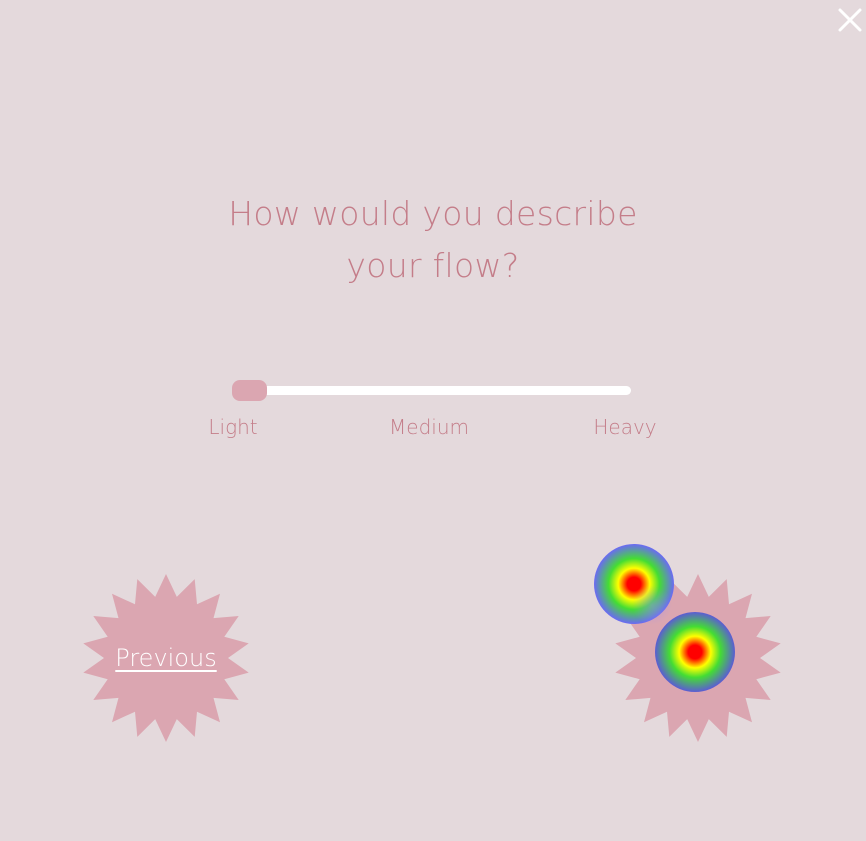 This screenshot has width=866, height=841. I want to click on close-button, so click(850, 20).